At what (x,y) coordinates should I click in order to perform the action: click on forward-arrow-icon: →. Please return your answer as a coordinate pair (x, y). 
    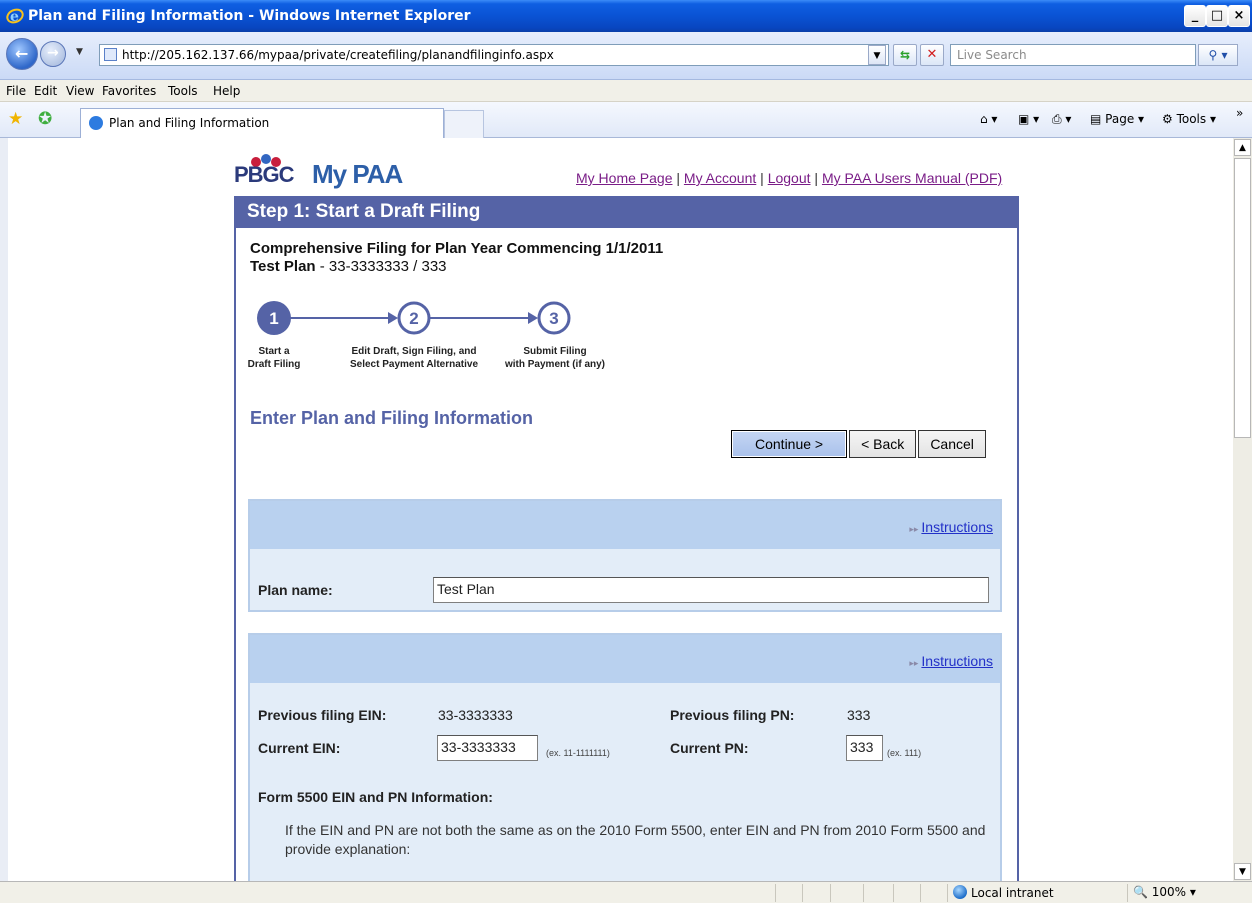
    Looking at the image, I should click on (53, 53).